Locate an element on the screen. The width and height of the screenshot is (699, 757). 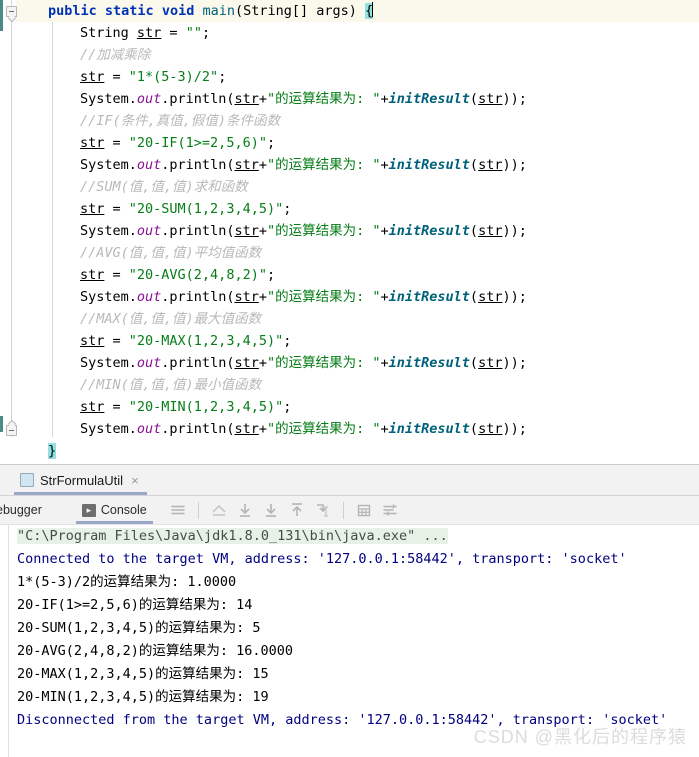
code-line: //加减乘除 is located at coordinates (349, 55).